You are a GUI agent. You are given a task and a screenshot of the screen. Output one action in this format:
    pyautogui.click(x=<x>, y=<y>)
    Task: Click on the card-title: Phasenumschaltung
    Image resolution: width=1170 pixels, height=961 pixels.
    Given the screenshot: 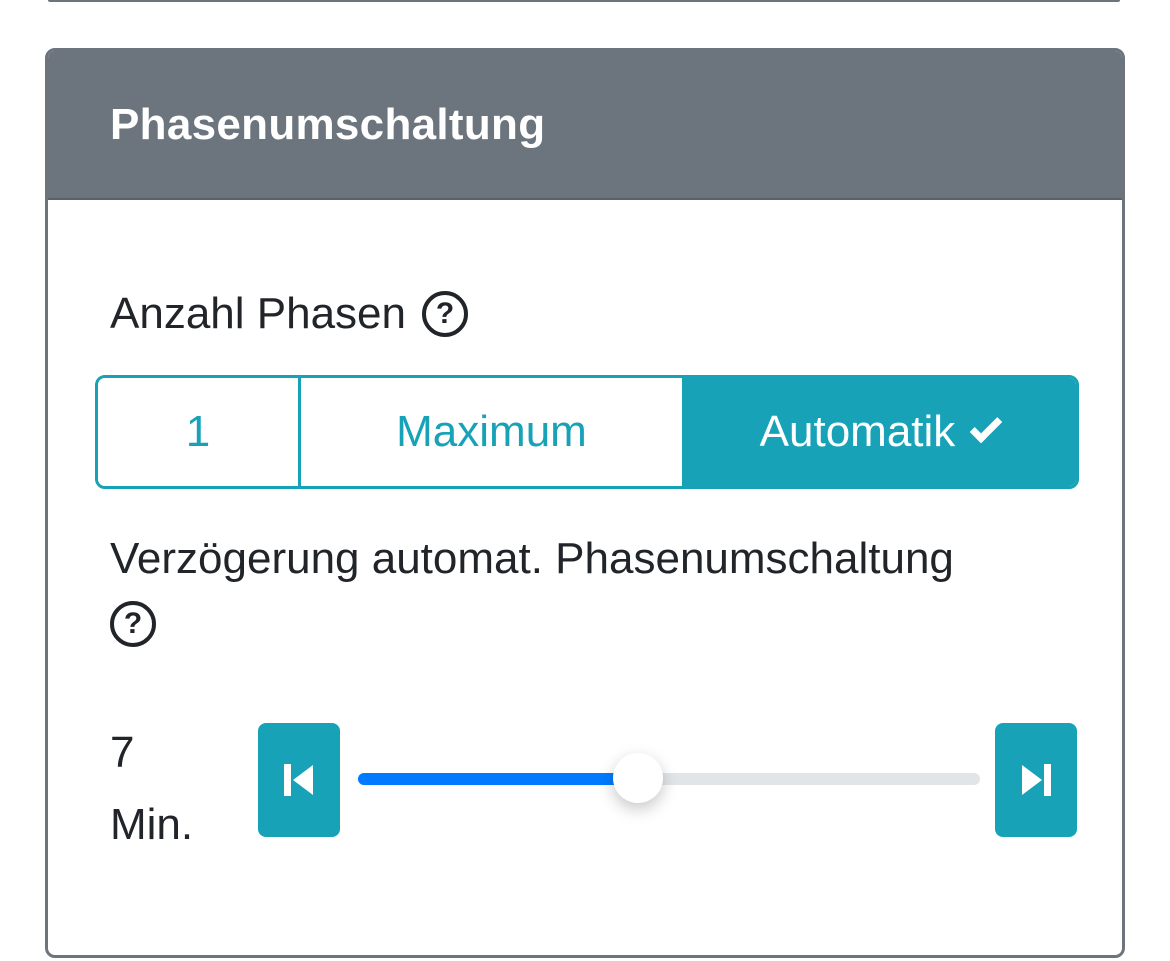 What is the action you would take?
    pyautogui.click(x=328, y=124)
    